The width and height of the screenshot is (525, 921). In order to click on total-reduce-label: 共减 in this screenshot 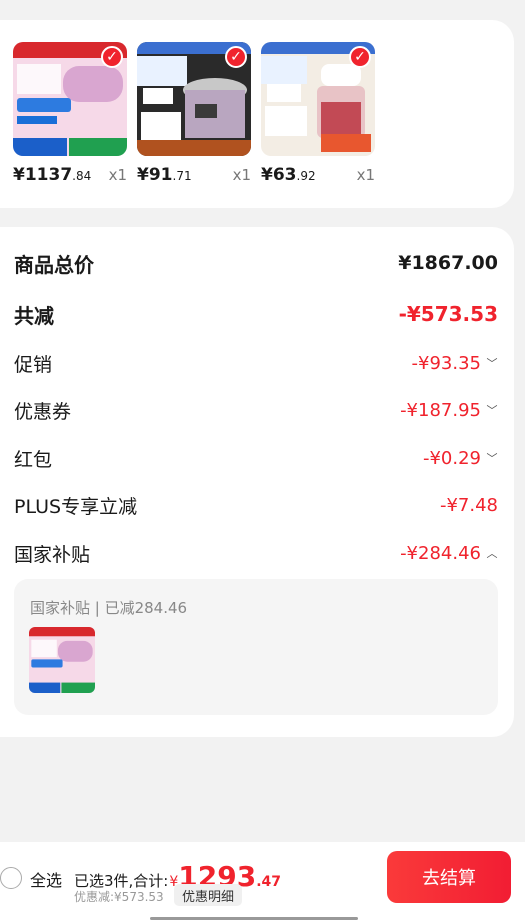, I will do `click(34, 315)`.